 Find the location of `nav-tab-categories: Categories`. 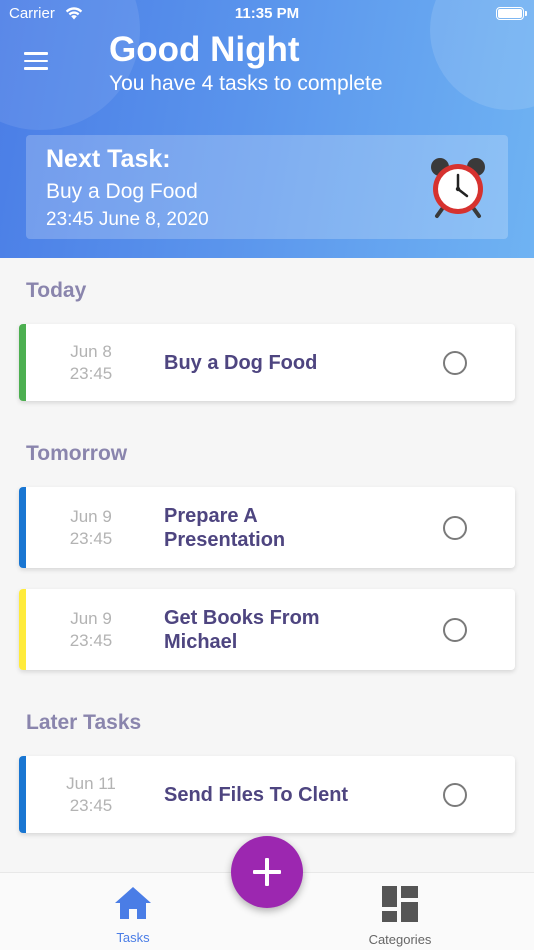

nav-tab-categories: Categories is located at coordinates (400, 916).